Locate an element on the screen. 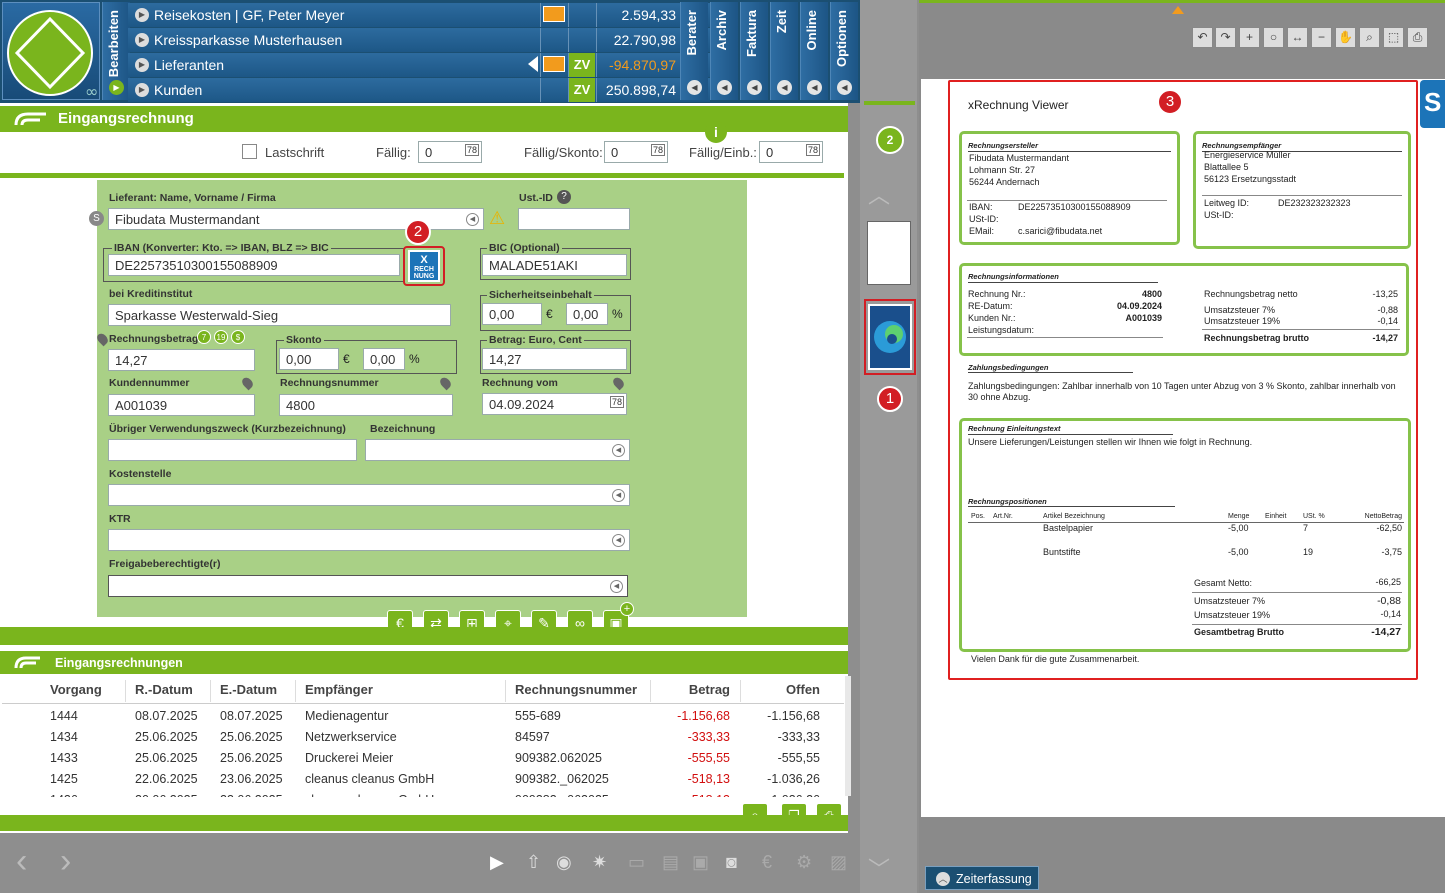  column-header: Vorgang is located at coordinates (76, 689).